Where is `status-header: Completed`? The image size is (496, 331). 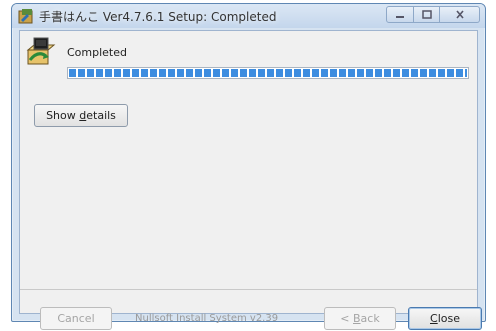 status-header: Completed is located at coordinates (248, 56).